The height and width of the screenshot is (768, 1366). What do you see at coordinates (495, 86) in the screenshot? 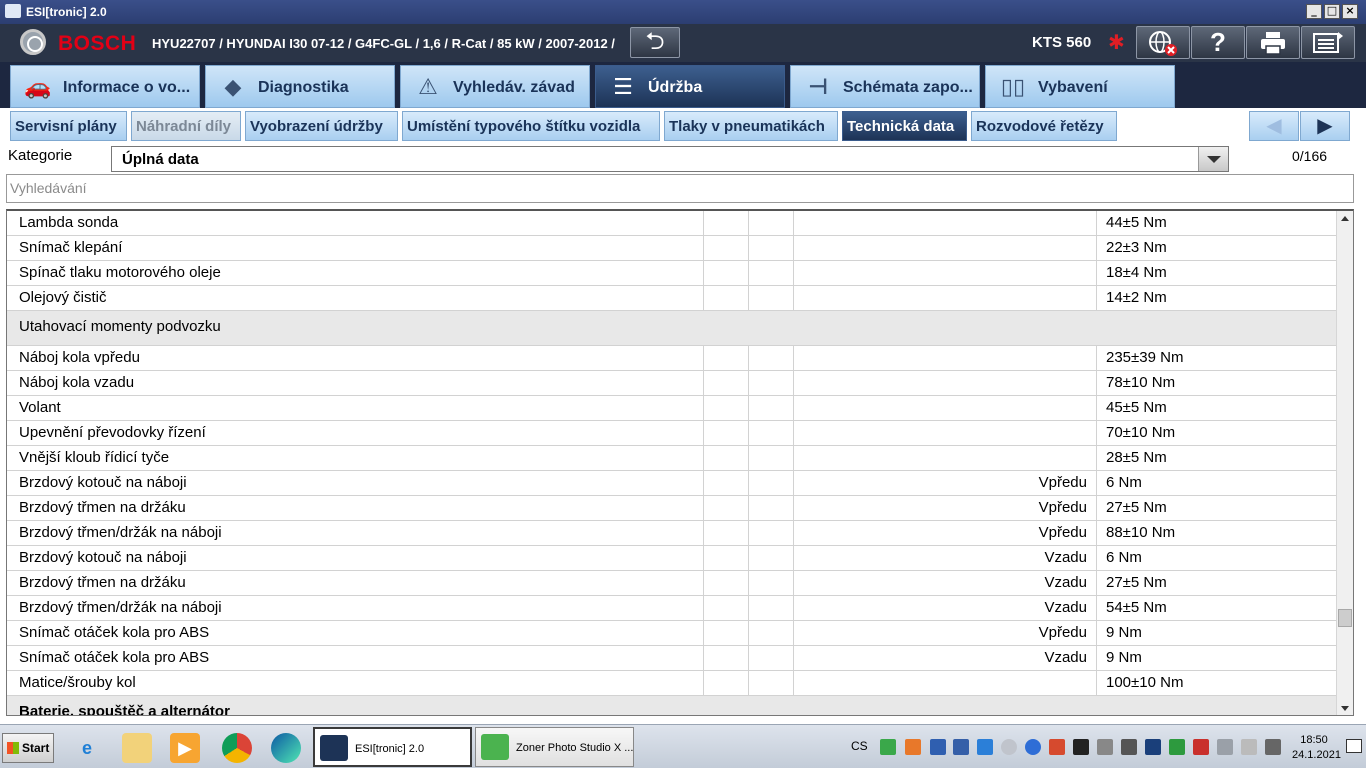
I see `tab-fault-search: ⚠ Vyhledáv. závad` at bounding box center [495, 86].